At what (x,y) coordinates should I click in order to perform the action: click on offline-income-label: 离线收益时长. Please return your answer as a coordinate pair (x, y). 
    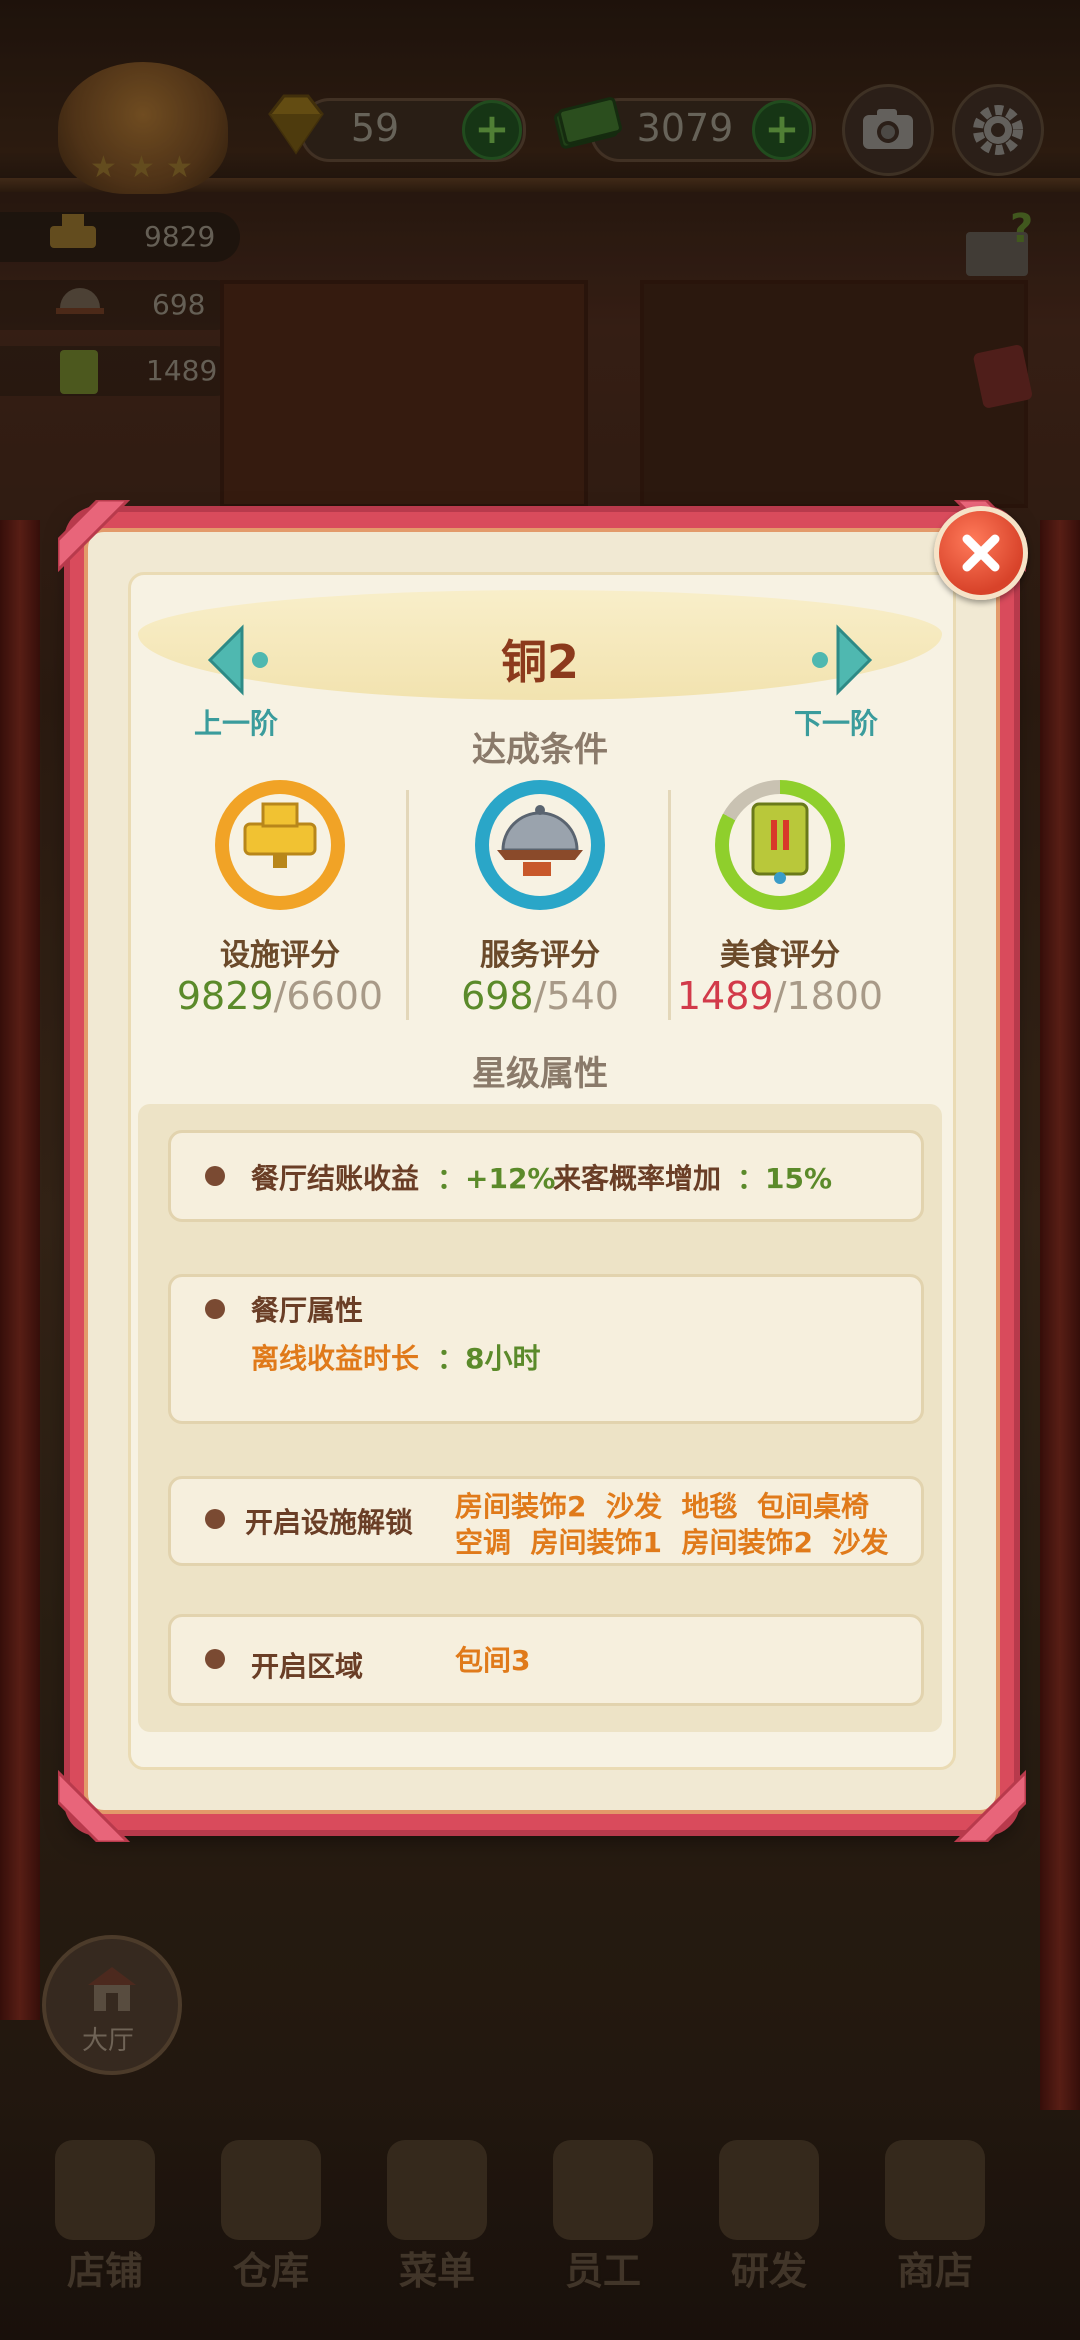
    Looking at the image, I should click on (335, 1358).